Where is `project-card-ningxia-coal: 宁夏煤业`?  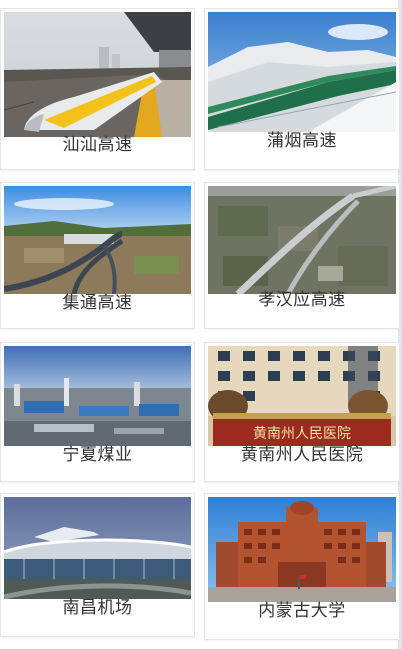 project-card-ningxia-coal: 宁夏煤业 is located at coordinates (97, 412).